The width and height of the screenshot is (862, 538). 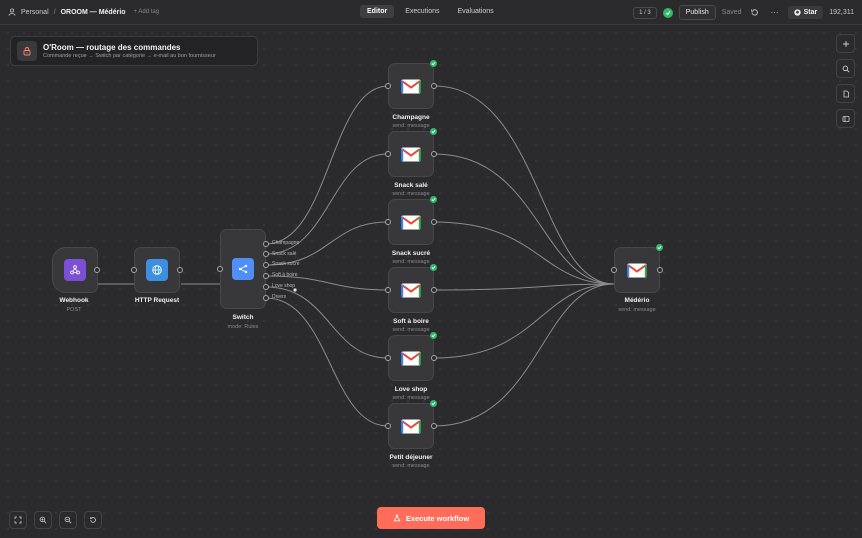 I want to click on zoom-out-icon, so click(x=68, y=520).